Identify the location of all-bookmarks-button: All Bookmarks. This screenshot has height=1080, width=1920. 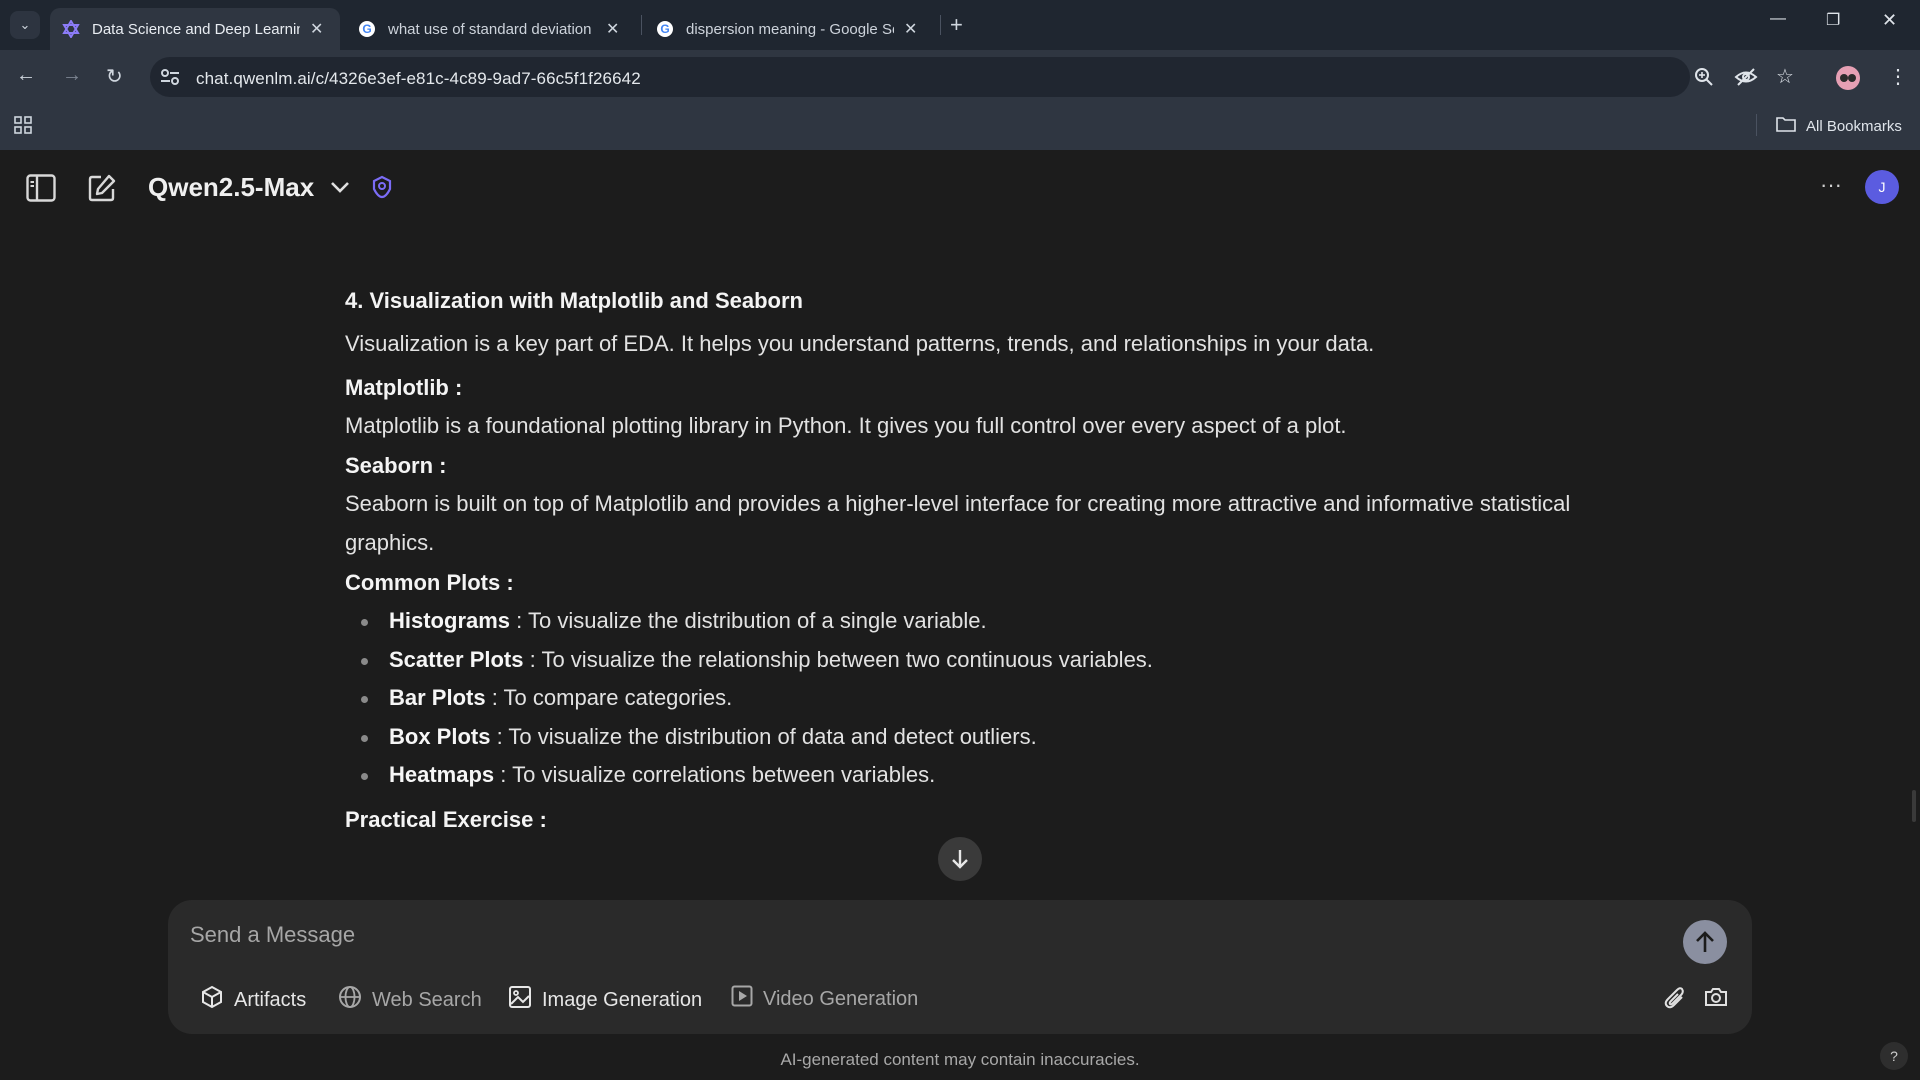
(1839, 126).